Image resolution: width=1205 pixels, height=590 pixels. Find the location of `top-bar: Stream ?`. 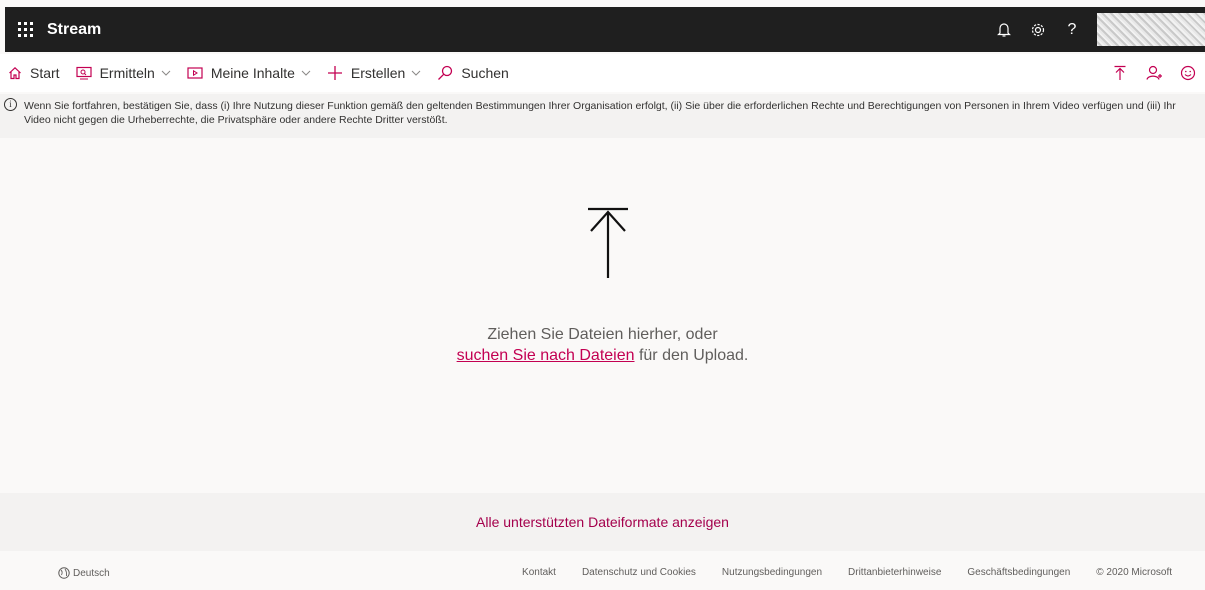

top-bar: Stream ? is located at coordinates (605, 29).